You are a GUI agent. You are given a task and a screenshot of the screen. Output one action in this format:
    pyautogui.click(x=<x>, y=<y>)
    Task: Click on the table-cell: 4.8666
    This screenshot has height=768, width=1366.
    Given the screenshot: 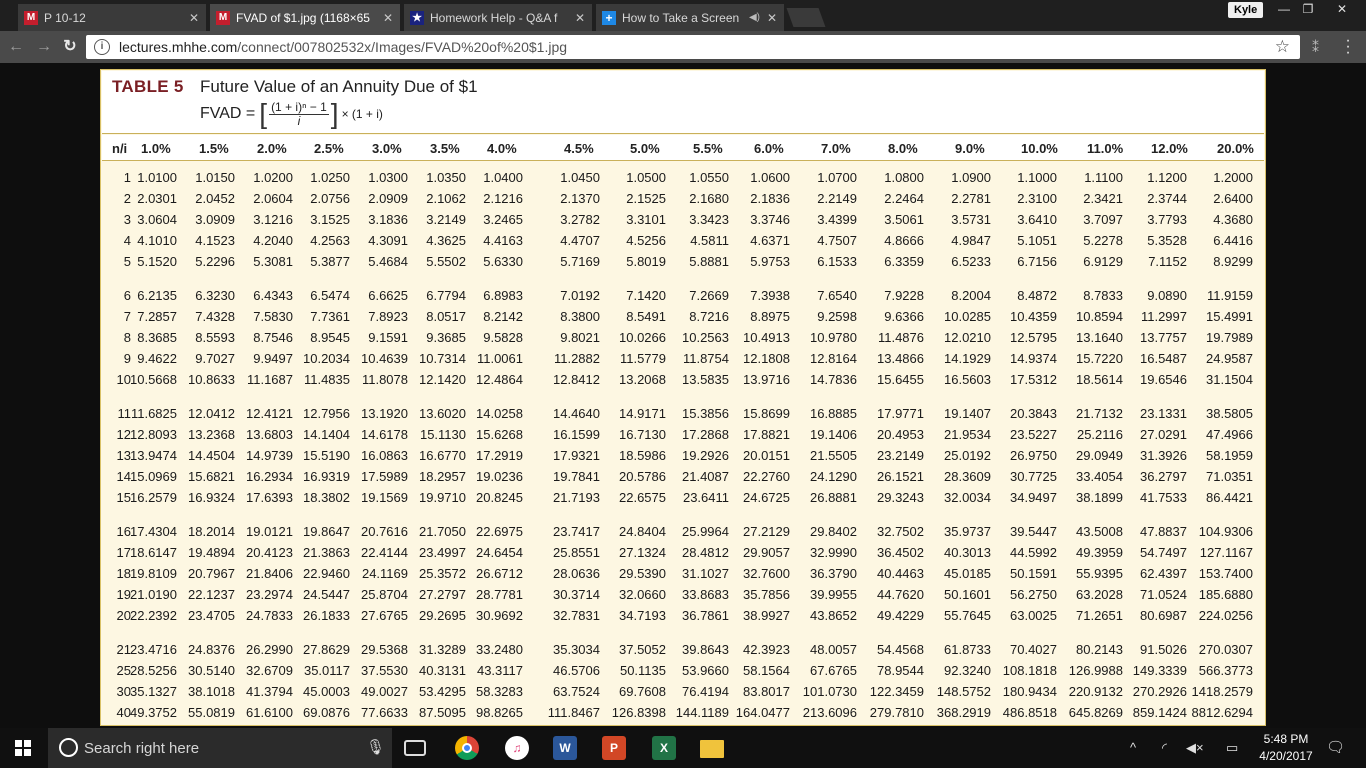 What is the action you would take?
    pyautogui.click(x=904, y=240)
    